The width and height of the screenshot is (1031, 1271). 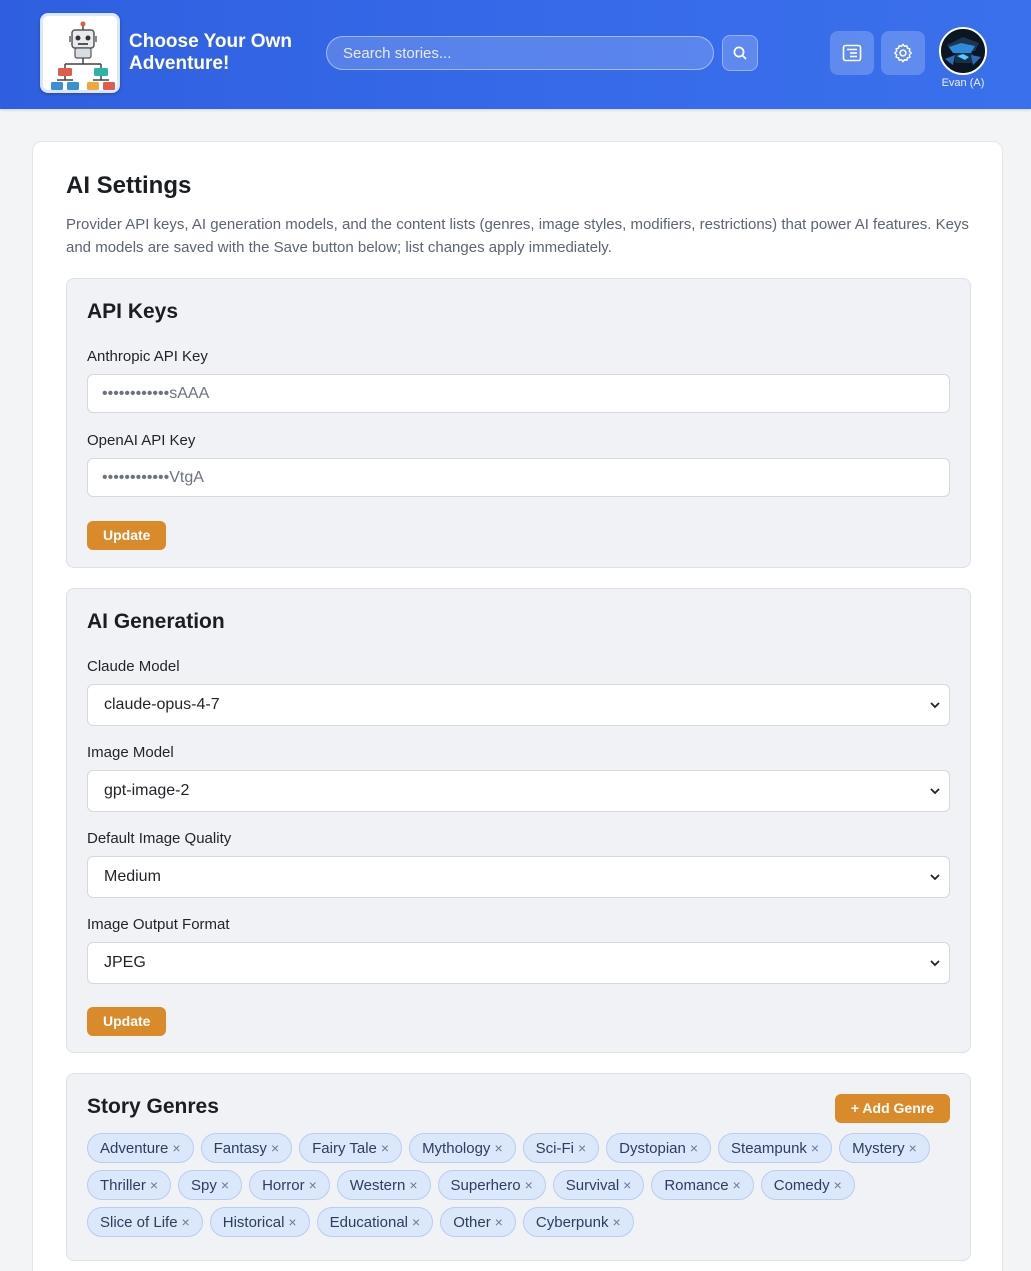 I want to click on genre-chip-label: Other, so click(x=472, y=1222).